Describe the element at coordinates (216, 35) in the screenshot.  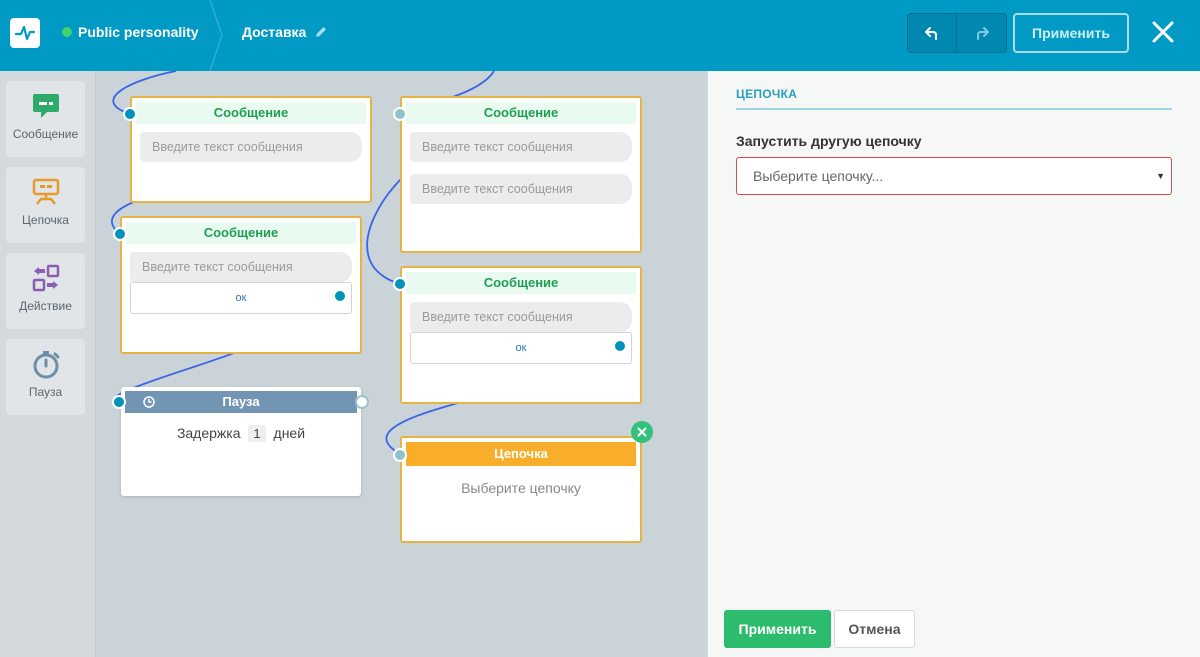
I see `breadcrumb-separator-icon` at that location.